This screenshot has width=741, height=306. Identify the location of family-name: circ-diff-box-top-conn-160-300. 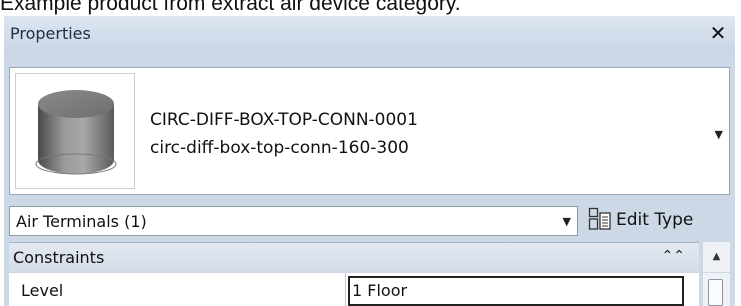
(279, 148).